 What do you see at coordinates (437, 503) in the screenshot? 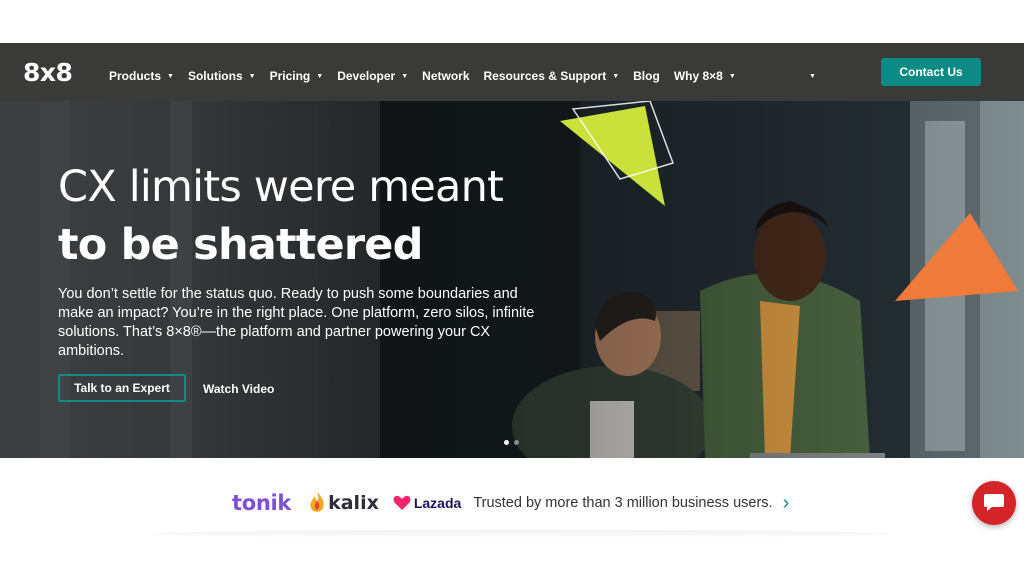
I see `lazada-logo-text: Lazada` at bounding box center [437, 503].